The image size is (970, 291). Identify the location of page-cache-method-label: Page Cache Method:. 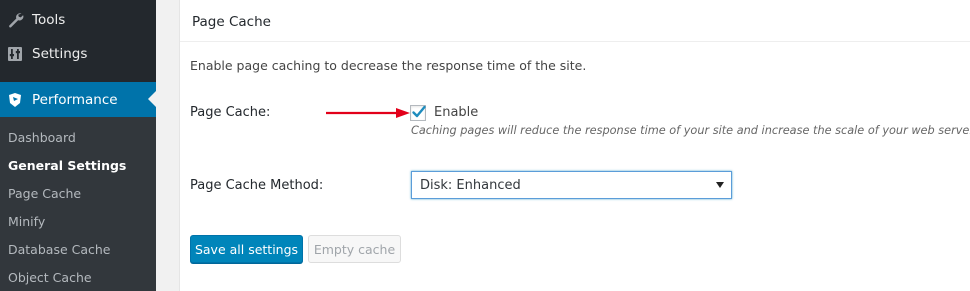
(257, 185).